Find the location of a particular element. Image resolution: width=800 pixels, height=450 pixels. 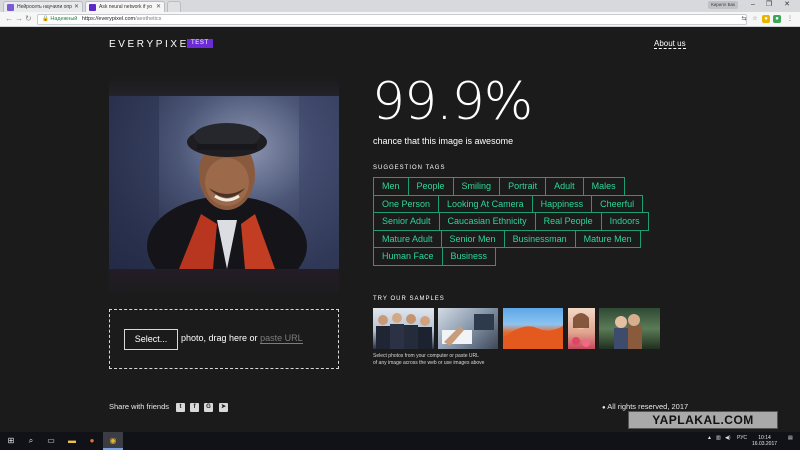

test-badge: TEST is located at coordinates (200, 43).